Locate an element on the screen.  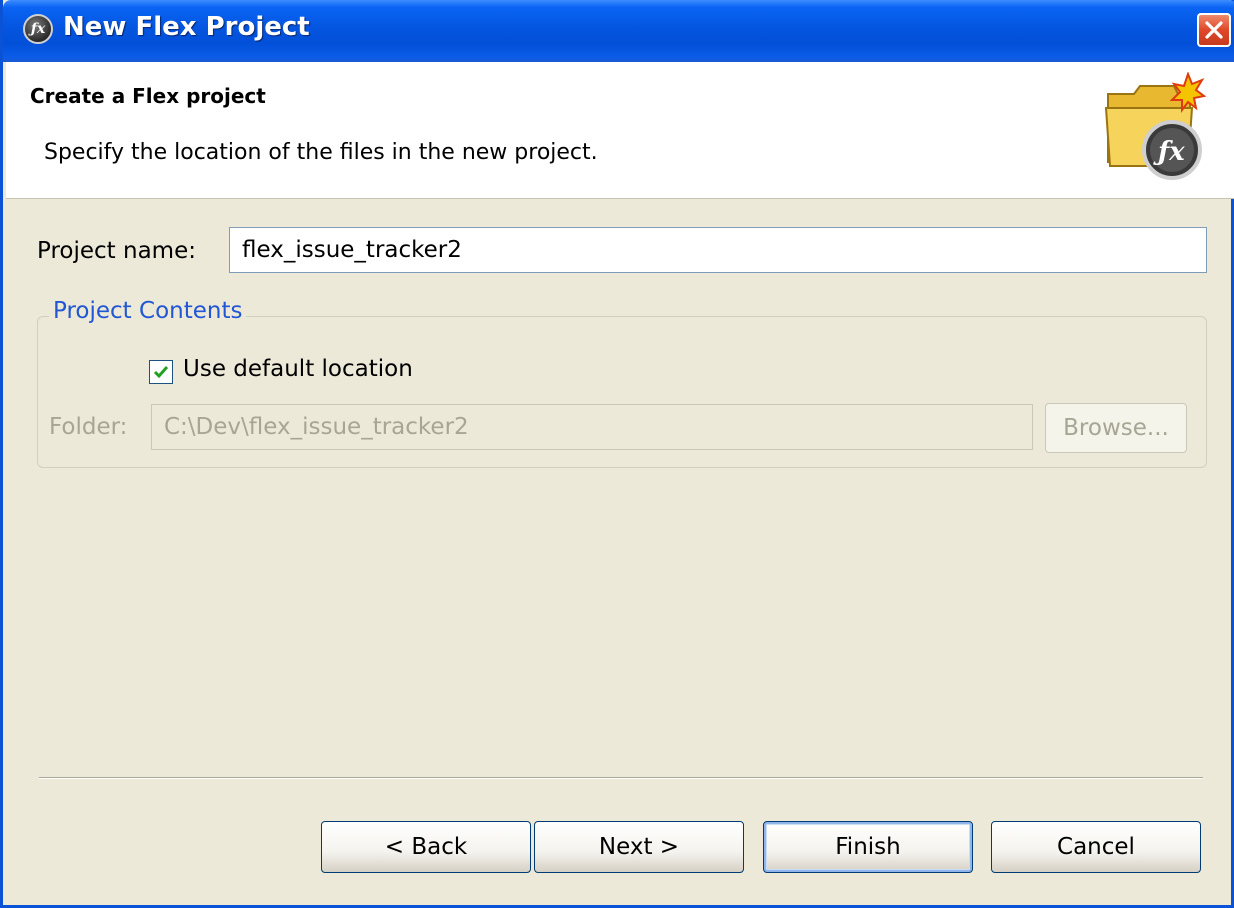
svg-text: ƒx is located at coordinates (1169, 152).